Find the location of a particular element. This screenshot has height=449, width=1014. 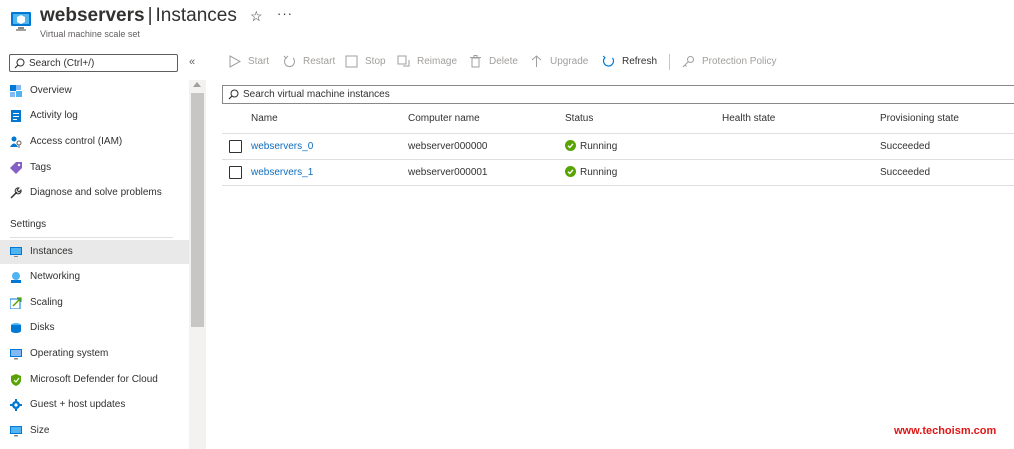

sidebar-item-defender: Microsoft Defender for Cloud is located at coordinates (94, 380).